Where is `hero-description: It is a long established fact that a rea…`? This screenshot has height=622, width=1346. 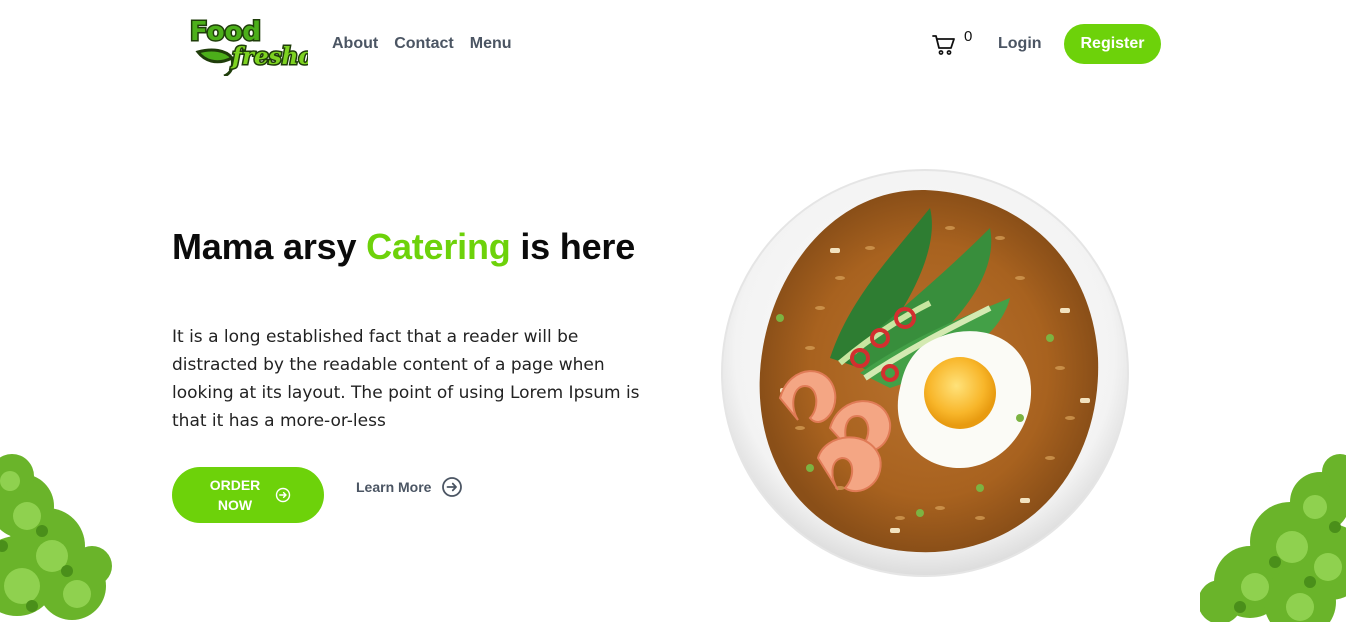 hero-description: It is a long established fact that a rea… is located at coordinates (406, 379).